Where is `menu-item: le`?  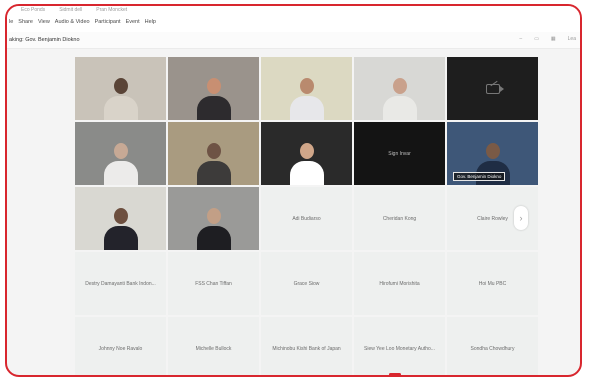
menu-item: le is located at coordinates (11, 22).